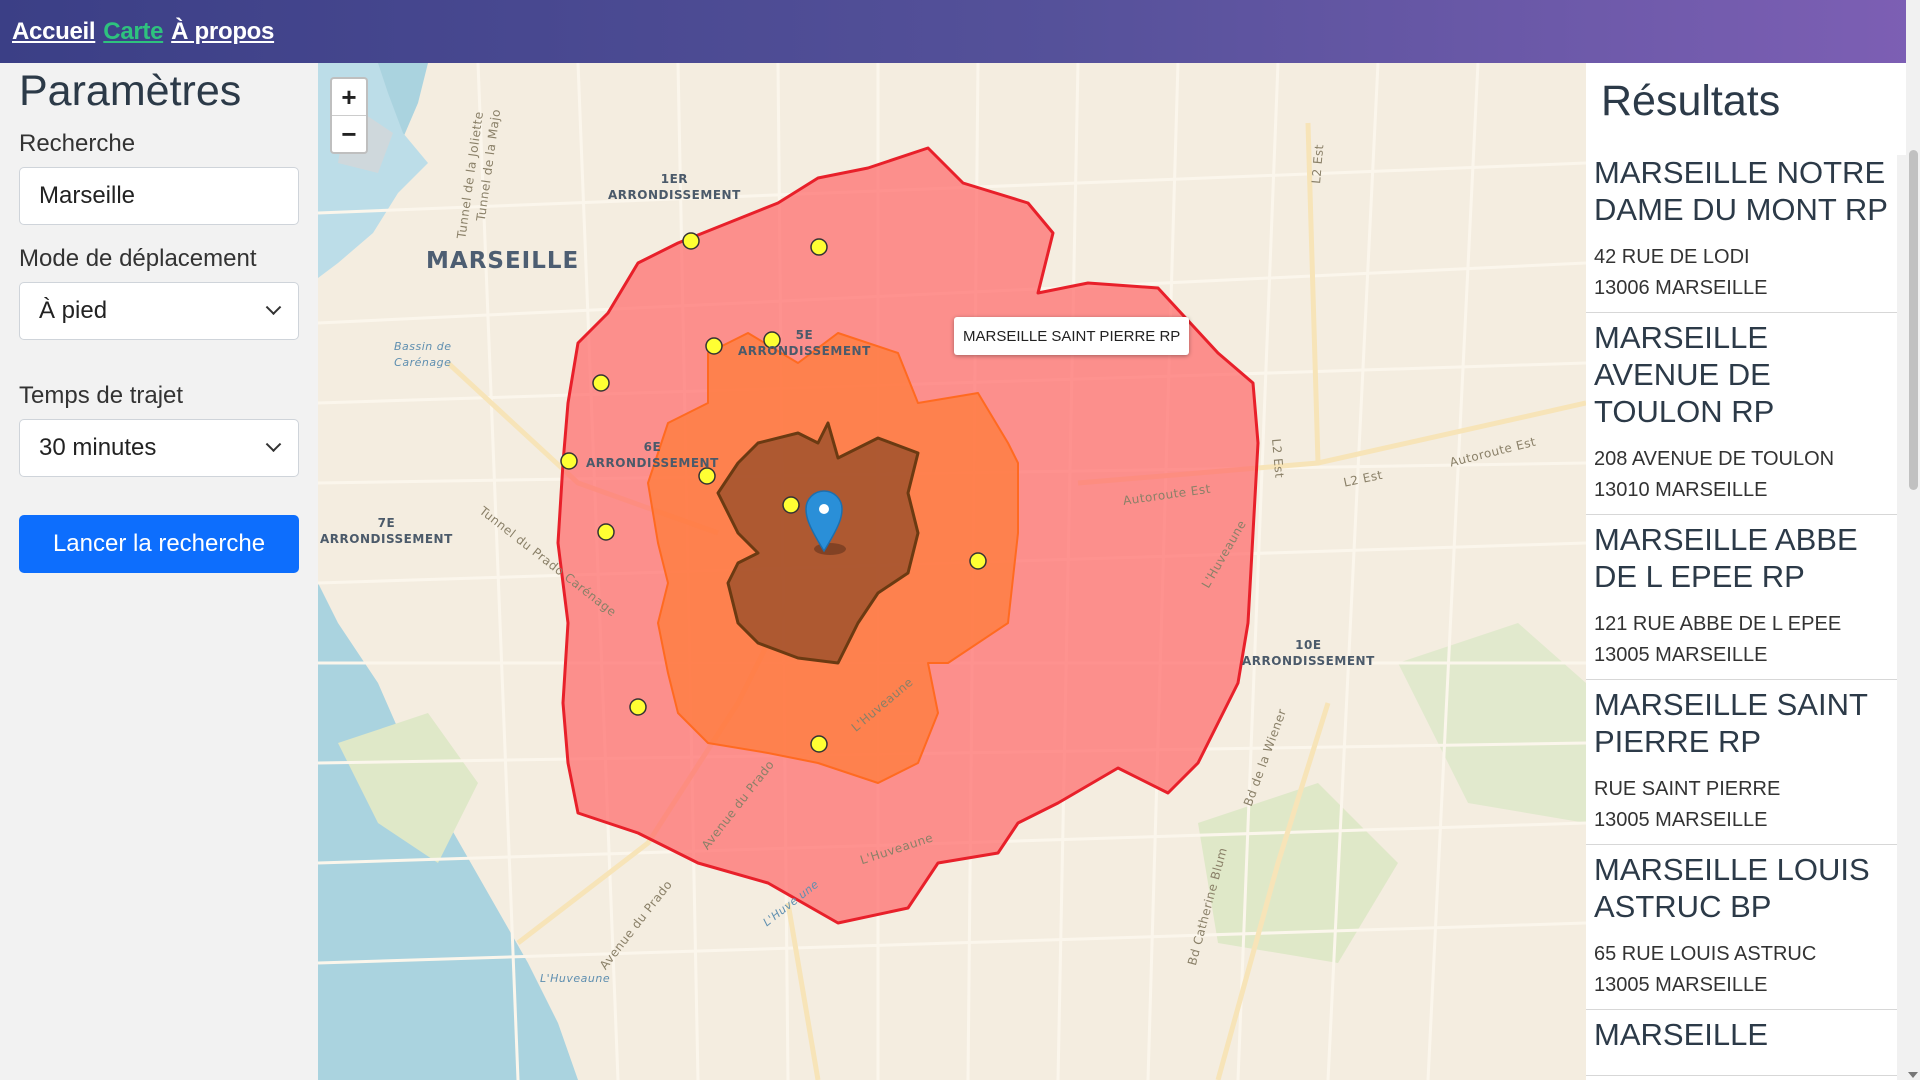 The image size is (1920, 1080). Describe the element at coordinates (54, 32) in the screenshot. I see `nav-link-accueil: Accueil` at that location.